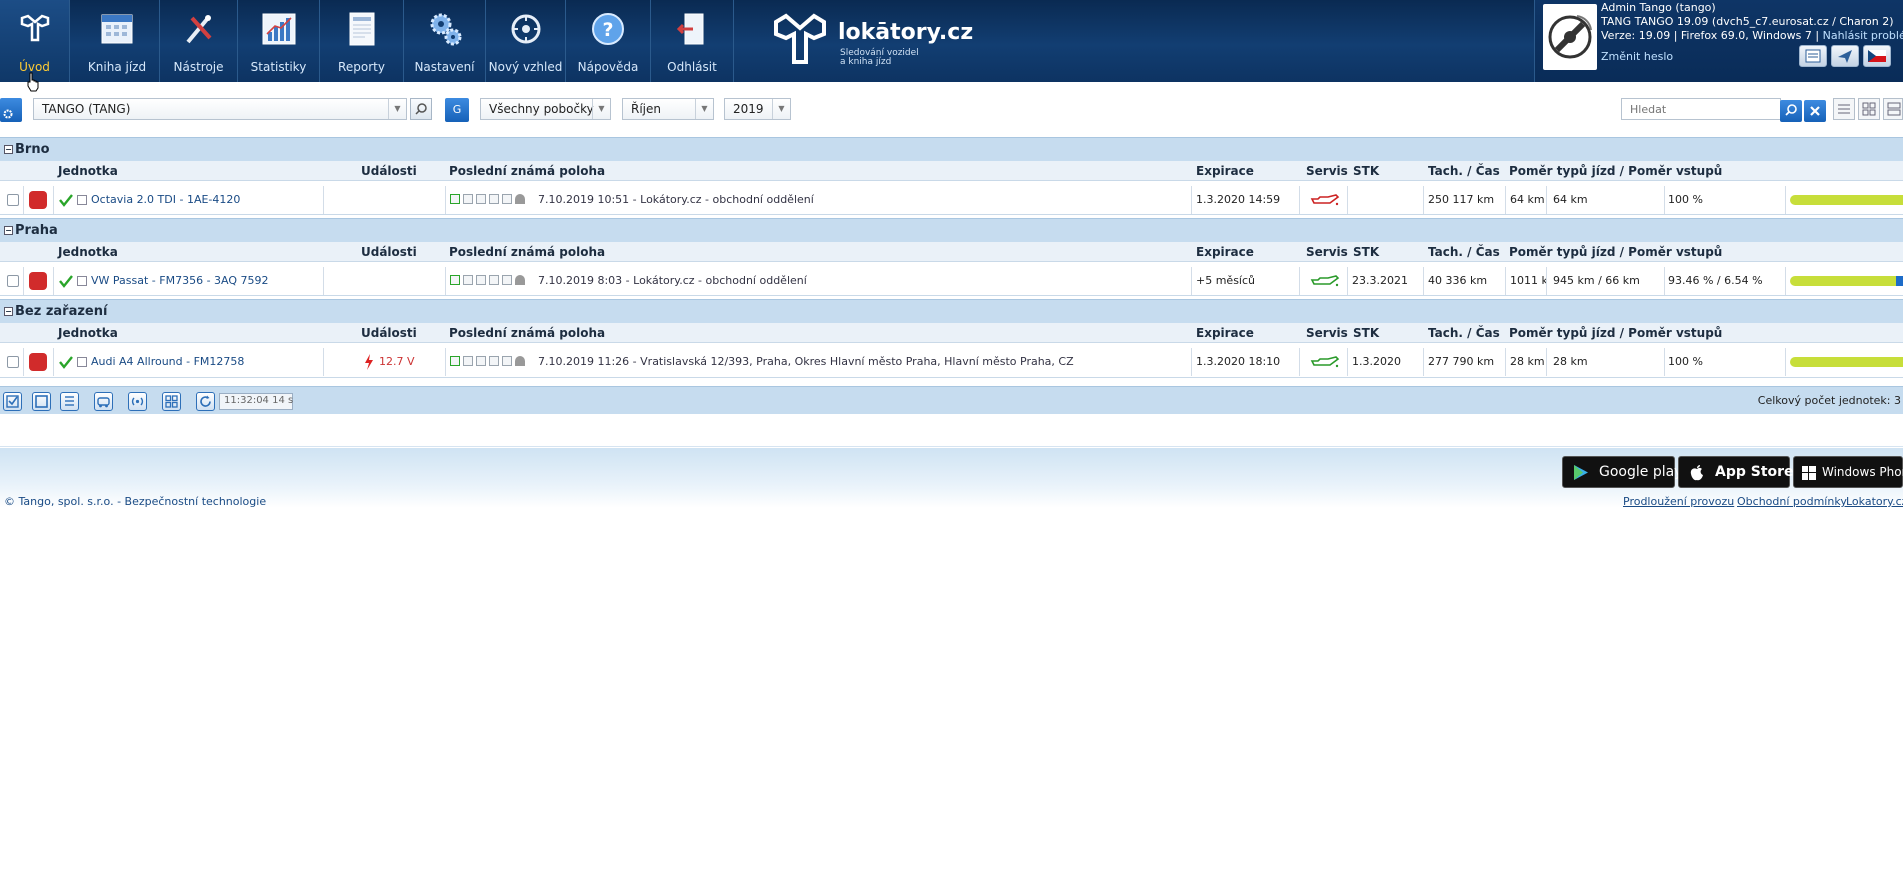  I want to click on year-select: 2019 ▼, so click(757, 109).